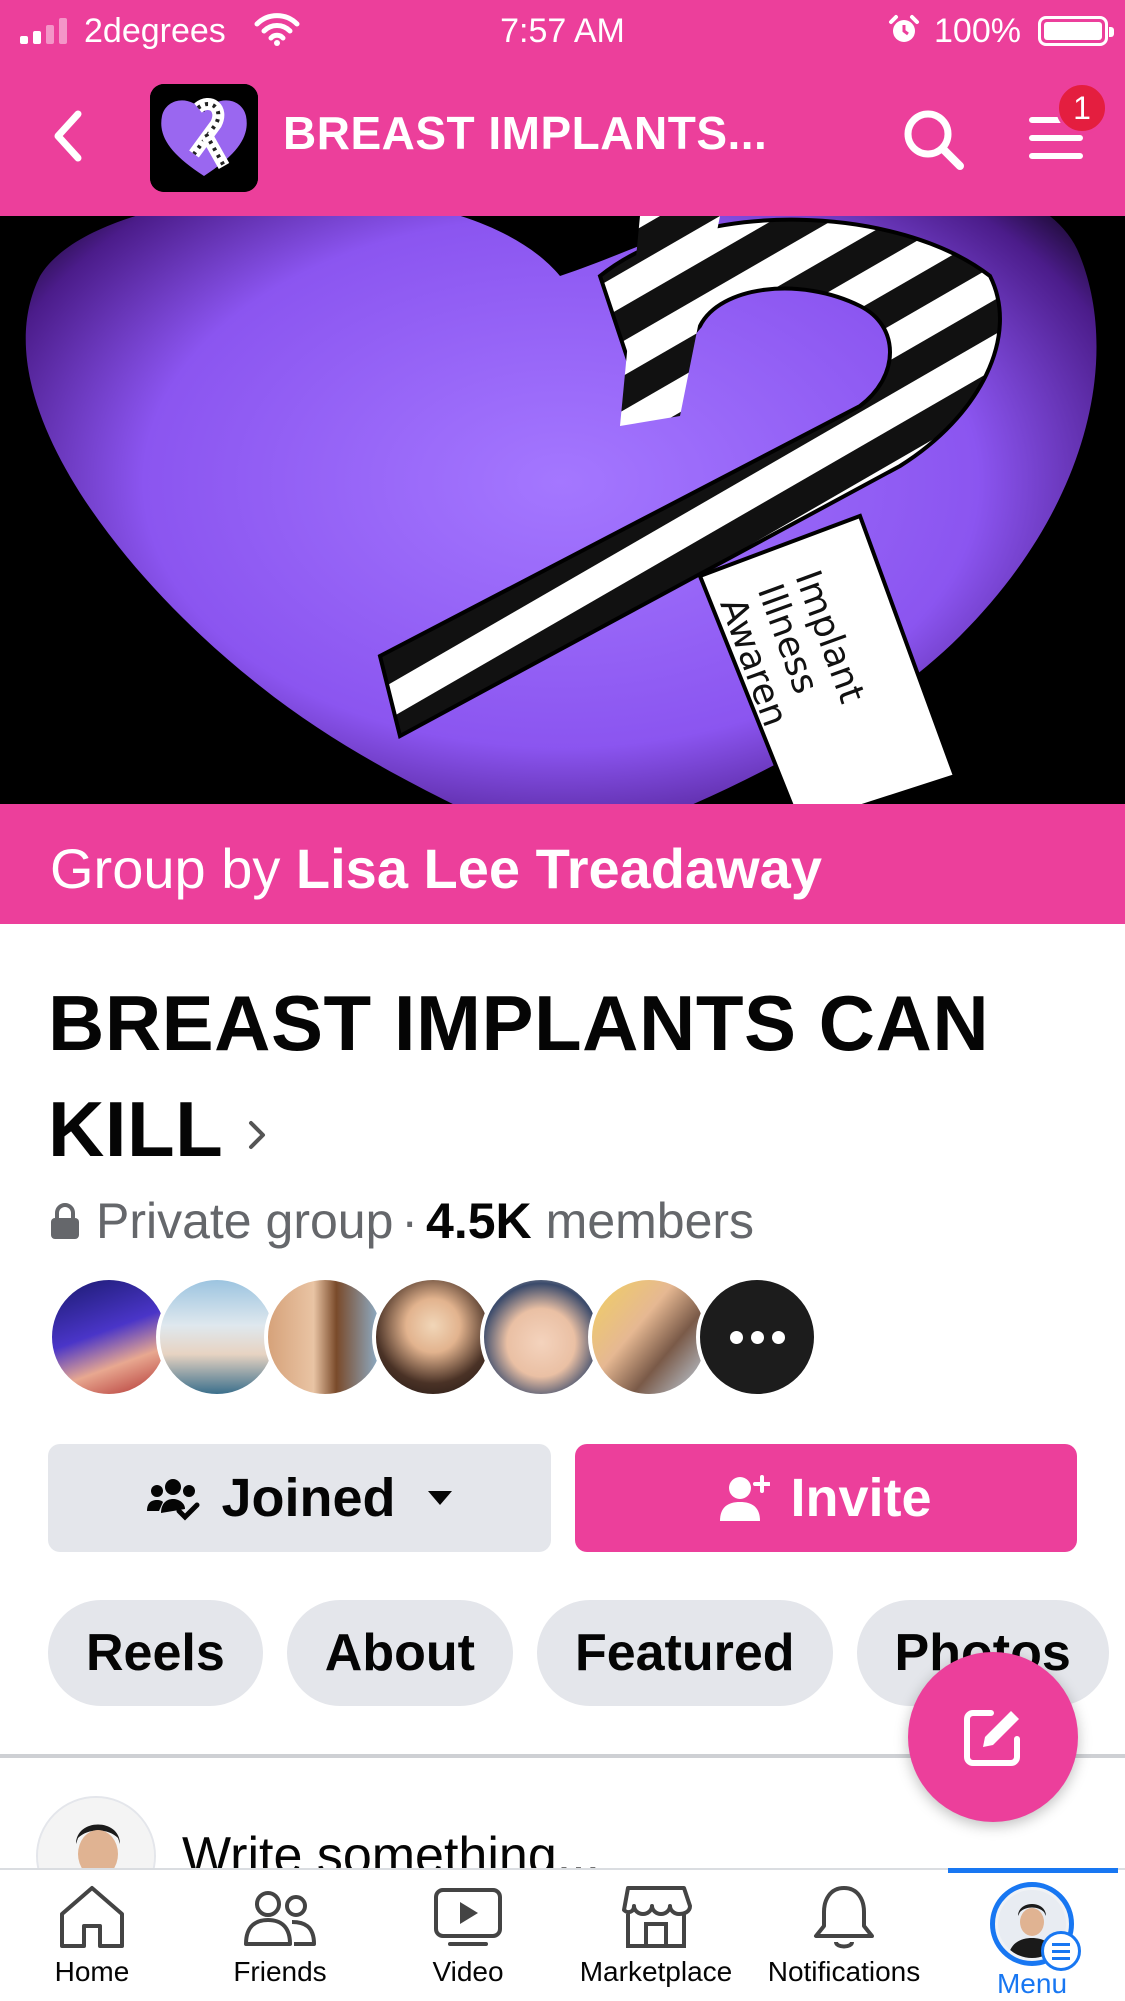  I want to click on heart-ribbon-logo-icon, so click(204, 138).